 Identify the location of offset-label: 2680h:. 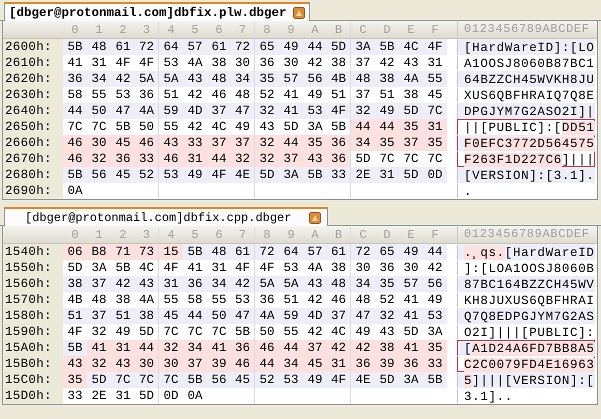
(33, 175).